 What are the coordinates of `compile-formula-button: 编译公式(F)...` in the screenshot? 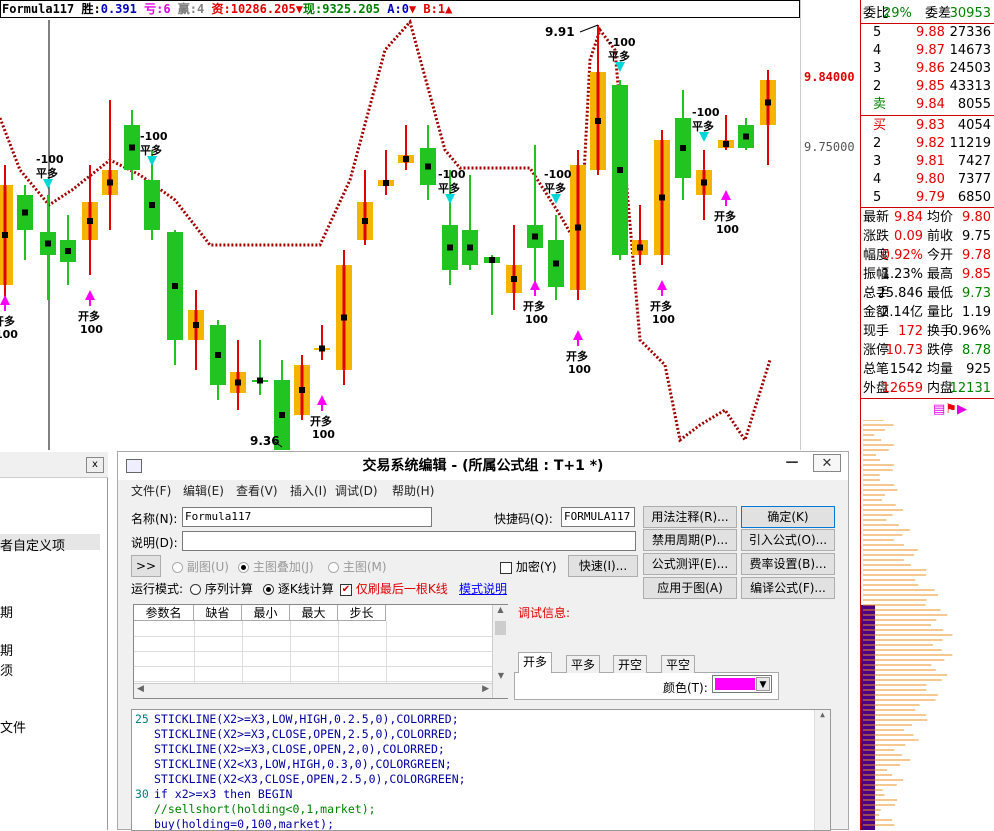 It's located at (788, 588).